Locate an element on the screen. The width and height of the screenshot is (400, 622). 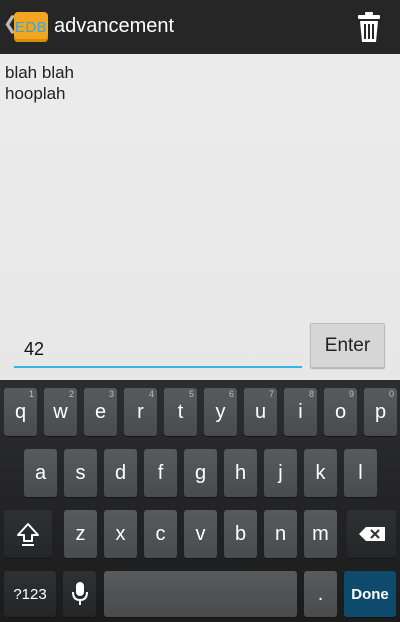
key-label: r is located at coordinates (140, 411).